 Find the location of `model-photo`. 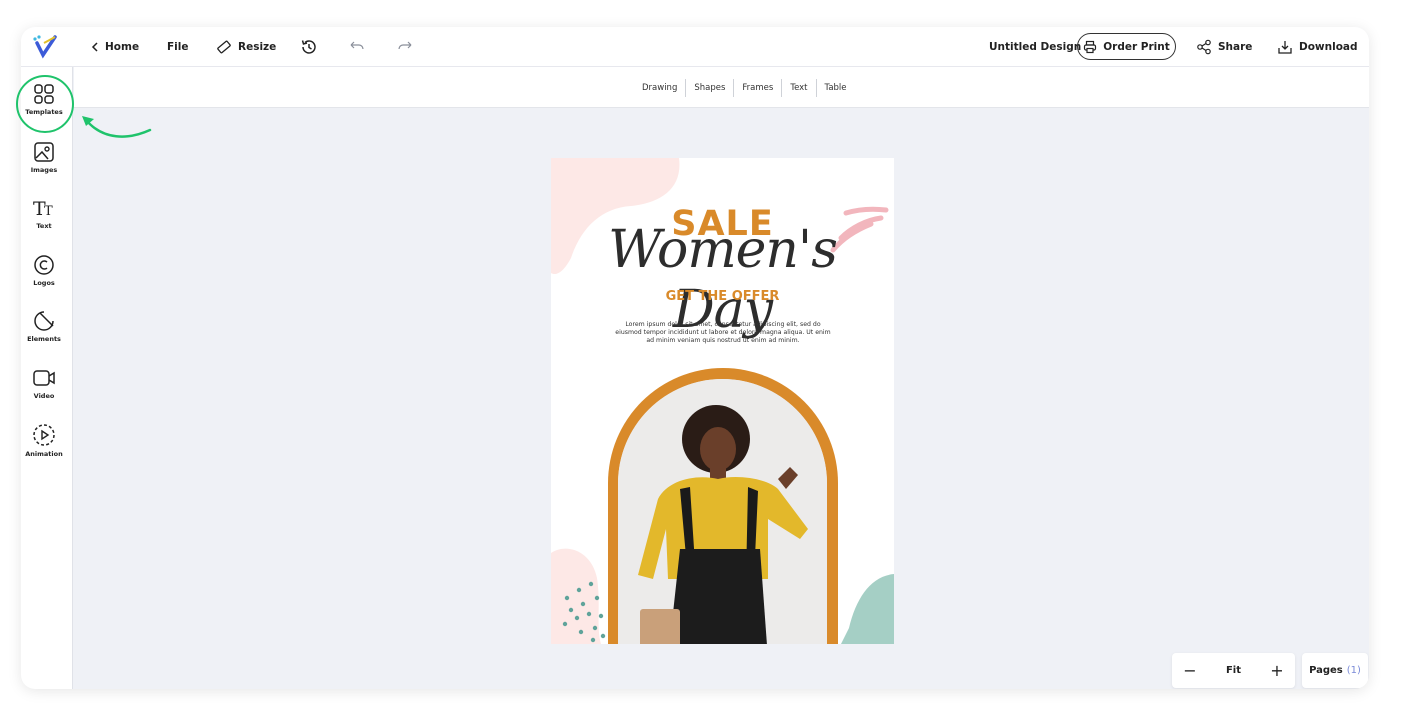

model-photo is located at coordinates (722, 511).